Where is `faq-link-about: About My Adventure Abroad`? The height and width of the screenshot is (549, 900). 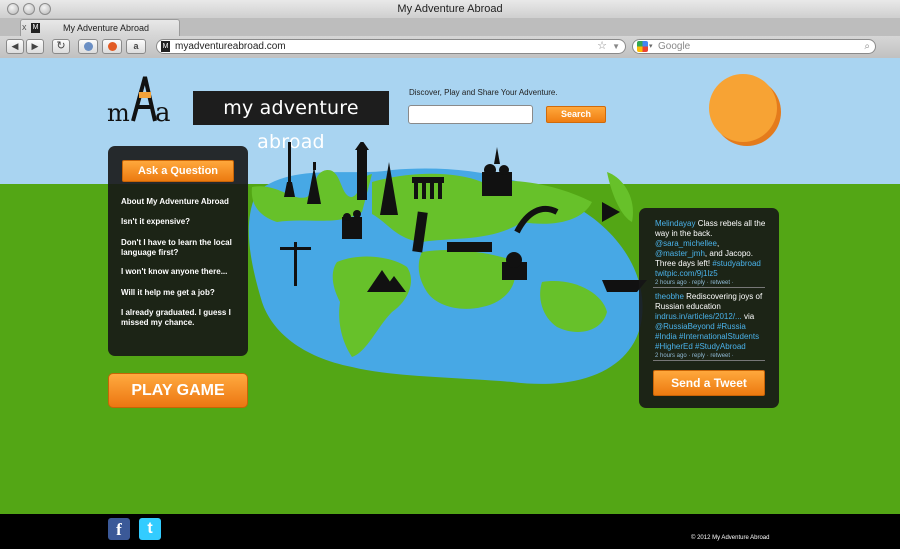 faq-link-about: About My Adventure Abroad is located at coordinates (180, 202).